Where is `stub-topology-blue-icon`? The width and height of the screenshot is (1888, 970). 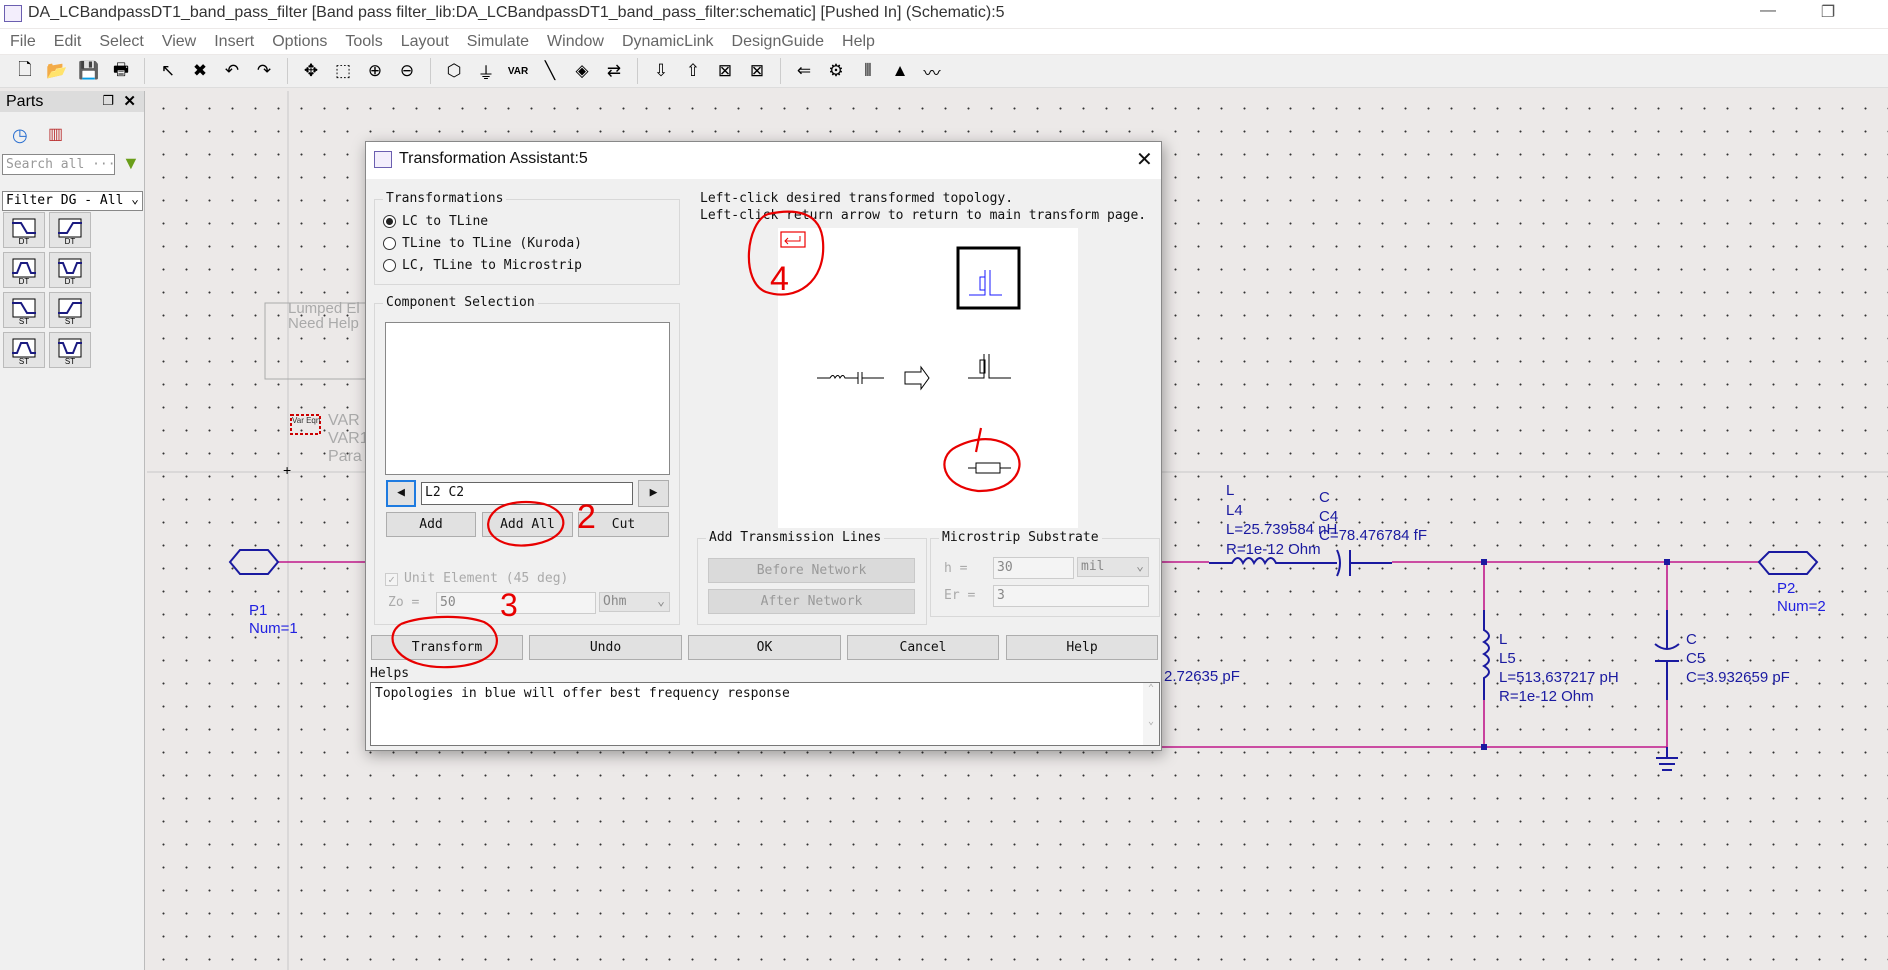
stub-topology-blue-icon is located at coordinates (985, 283).